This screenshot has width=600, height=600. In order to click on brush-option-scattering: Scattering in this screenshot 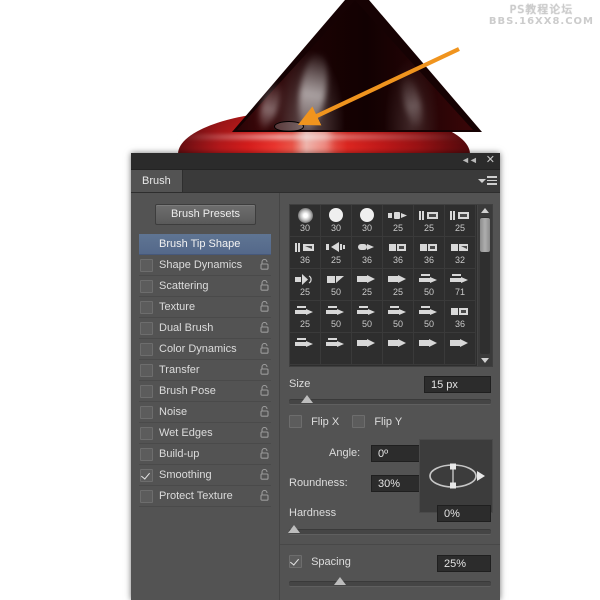, I will do `click(205, 286)`.